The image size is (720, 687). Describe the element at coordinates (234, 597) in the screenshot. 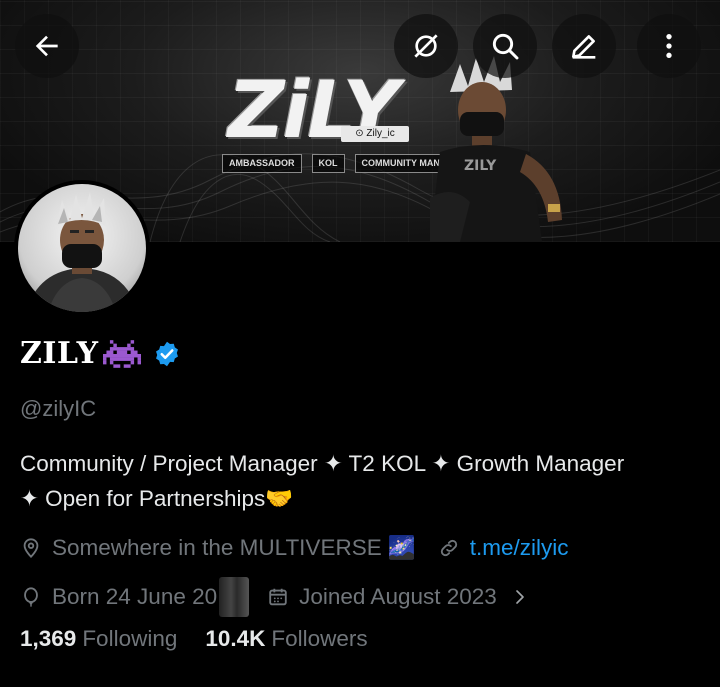

I see `redacted-area` at that location.